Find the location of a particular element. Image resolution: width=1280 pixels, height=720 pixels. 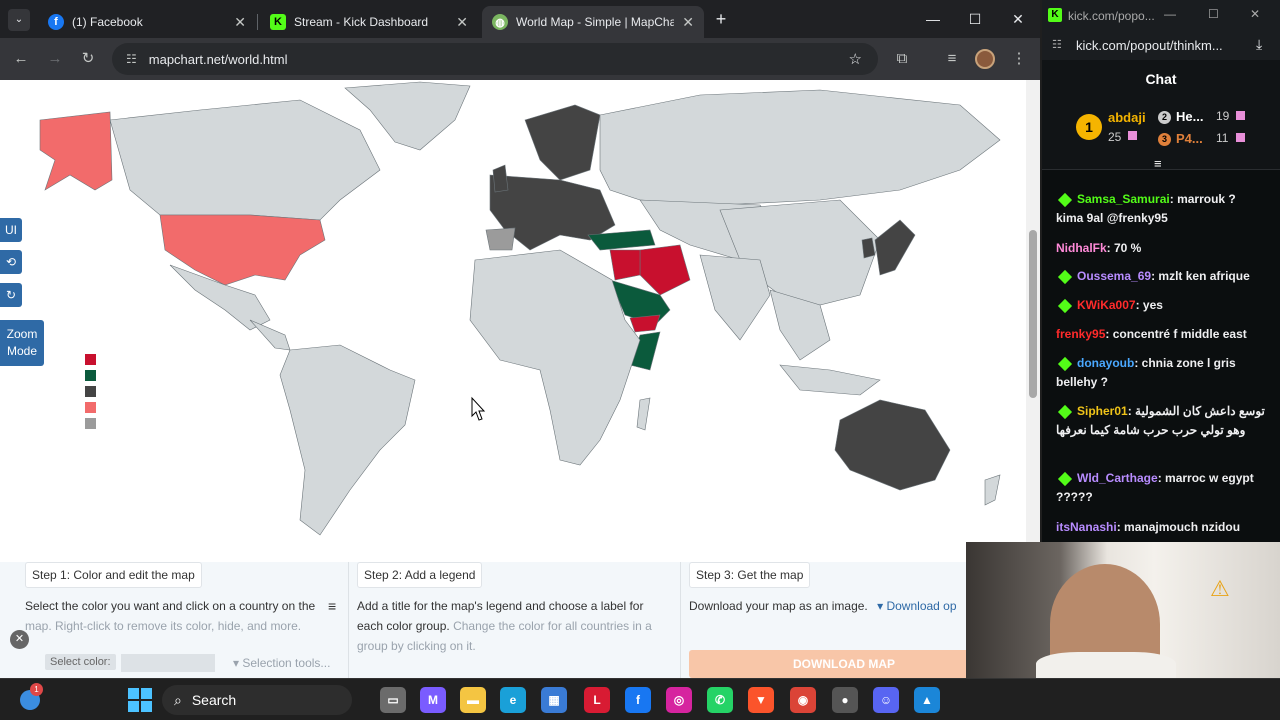

edge-icon: e is located at coordinates (513, 700).